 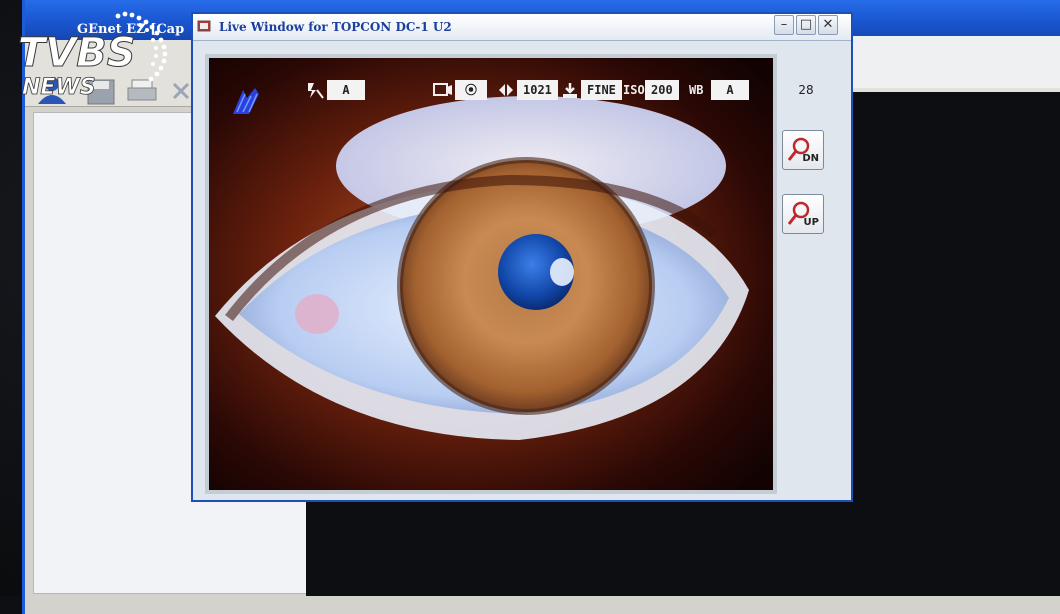 What do you see at coordinates (246, 101) in the screenshot?
I see `camera-status-icon` at bounding box center [246, 101].